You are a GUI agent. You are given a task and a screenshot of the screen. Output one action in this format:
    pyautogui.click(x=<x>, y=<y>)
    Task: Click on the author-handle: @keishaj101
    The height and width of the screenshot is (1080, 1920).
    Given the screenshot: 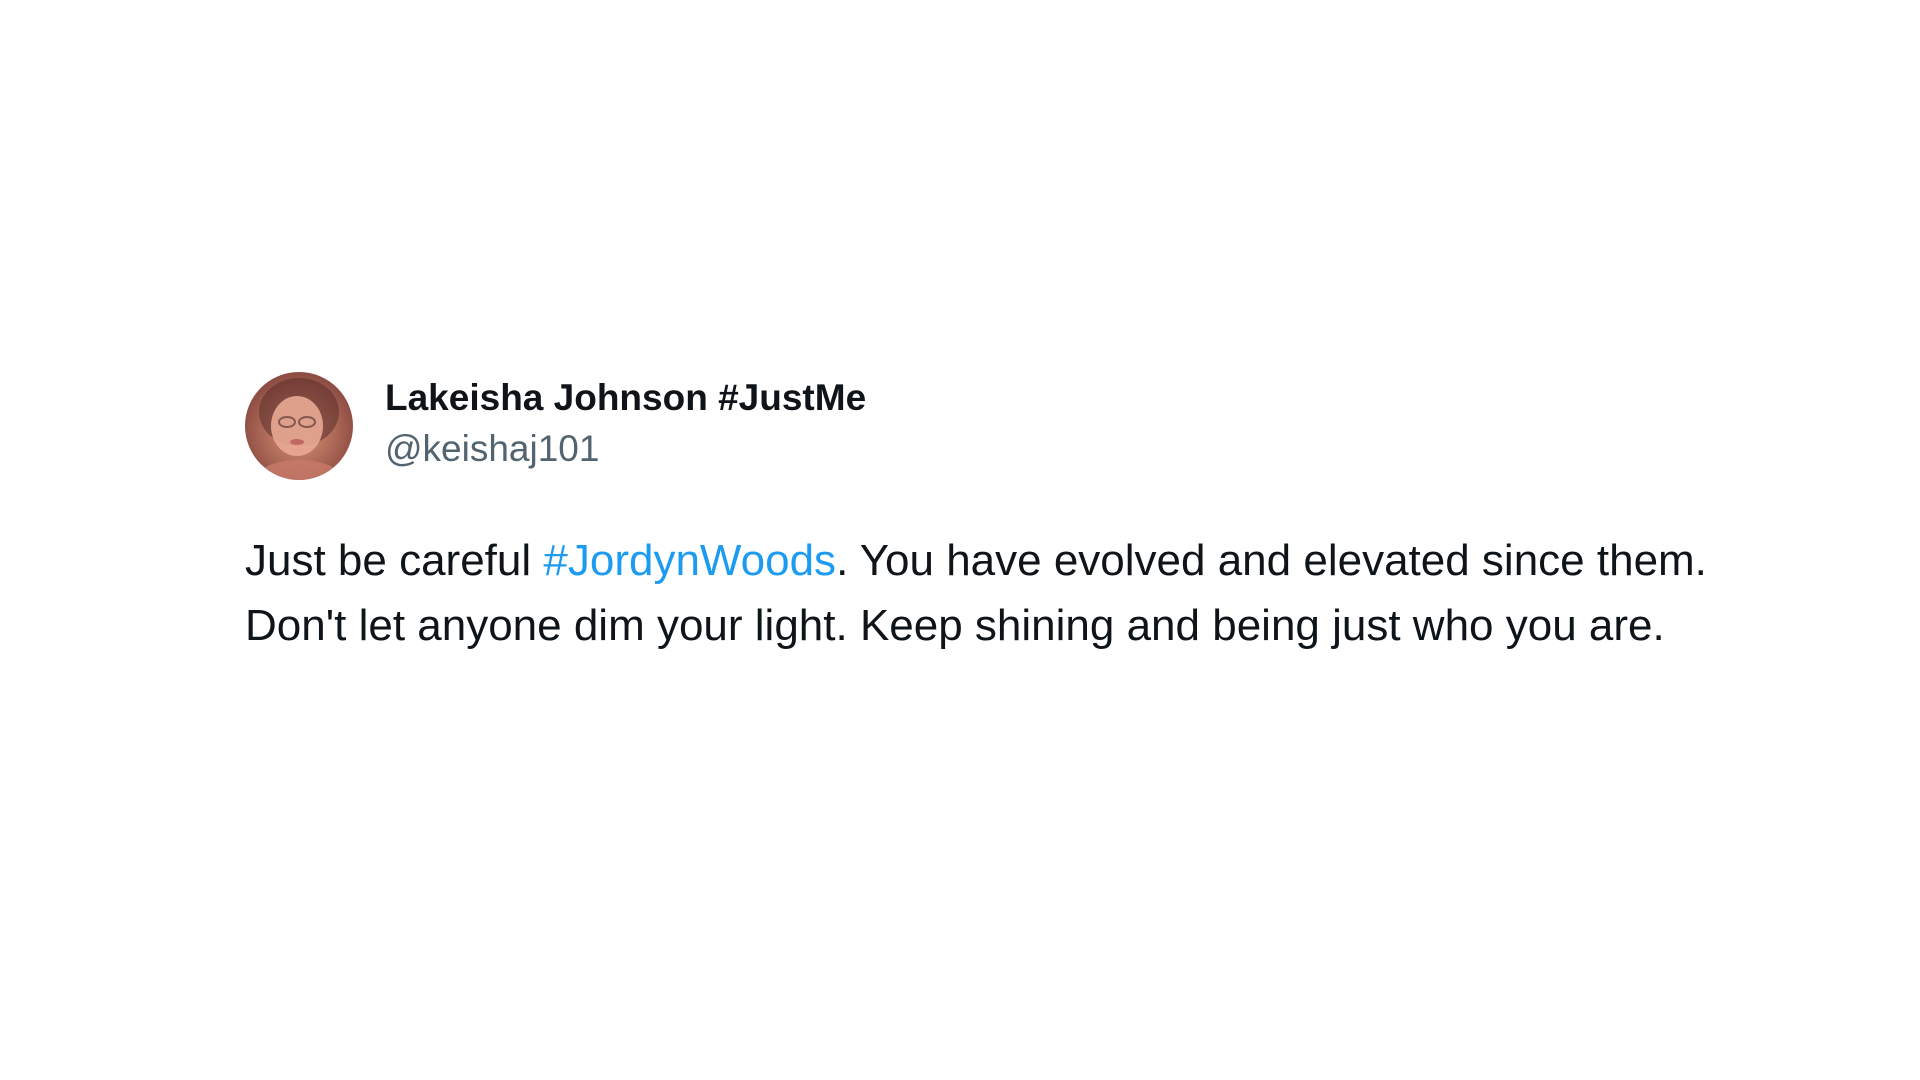 What is the action you would take?
    pyautogui.click(x=625, y=449)
    